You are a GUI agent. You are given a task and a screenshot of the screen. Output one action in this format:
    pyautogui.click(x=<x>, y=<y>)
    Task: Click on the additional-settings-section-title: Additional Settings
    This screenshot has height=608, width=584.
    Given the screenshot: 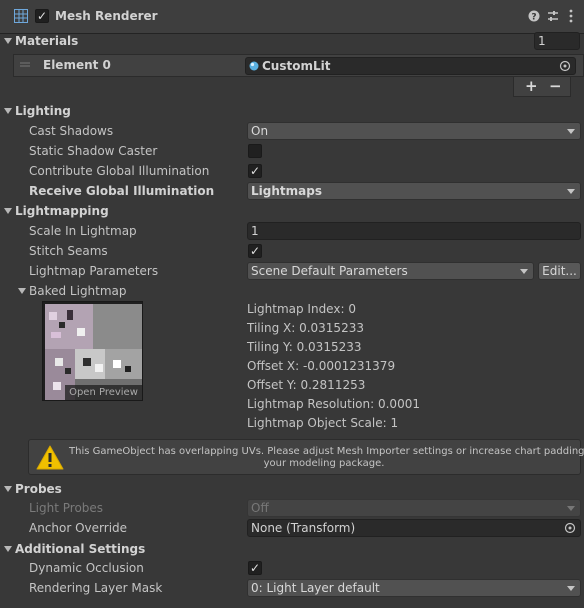 What is the action you would take?
    pyautogui.click(x=80, y=549)
    